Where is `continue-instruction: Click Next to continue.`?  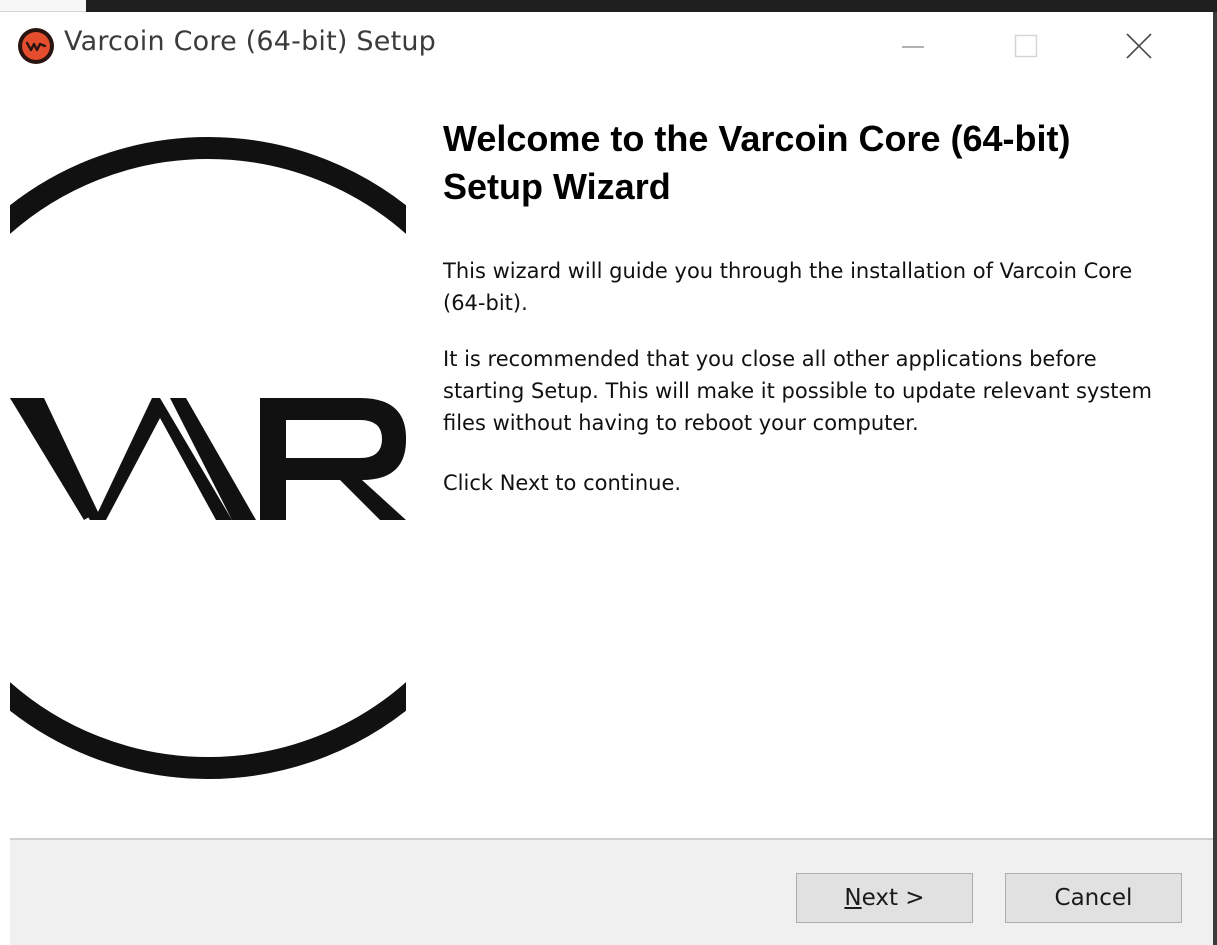 continue-instruction: Click Next to continue. is located at coordinates (562, 483).